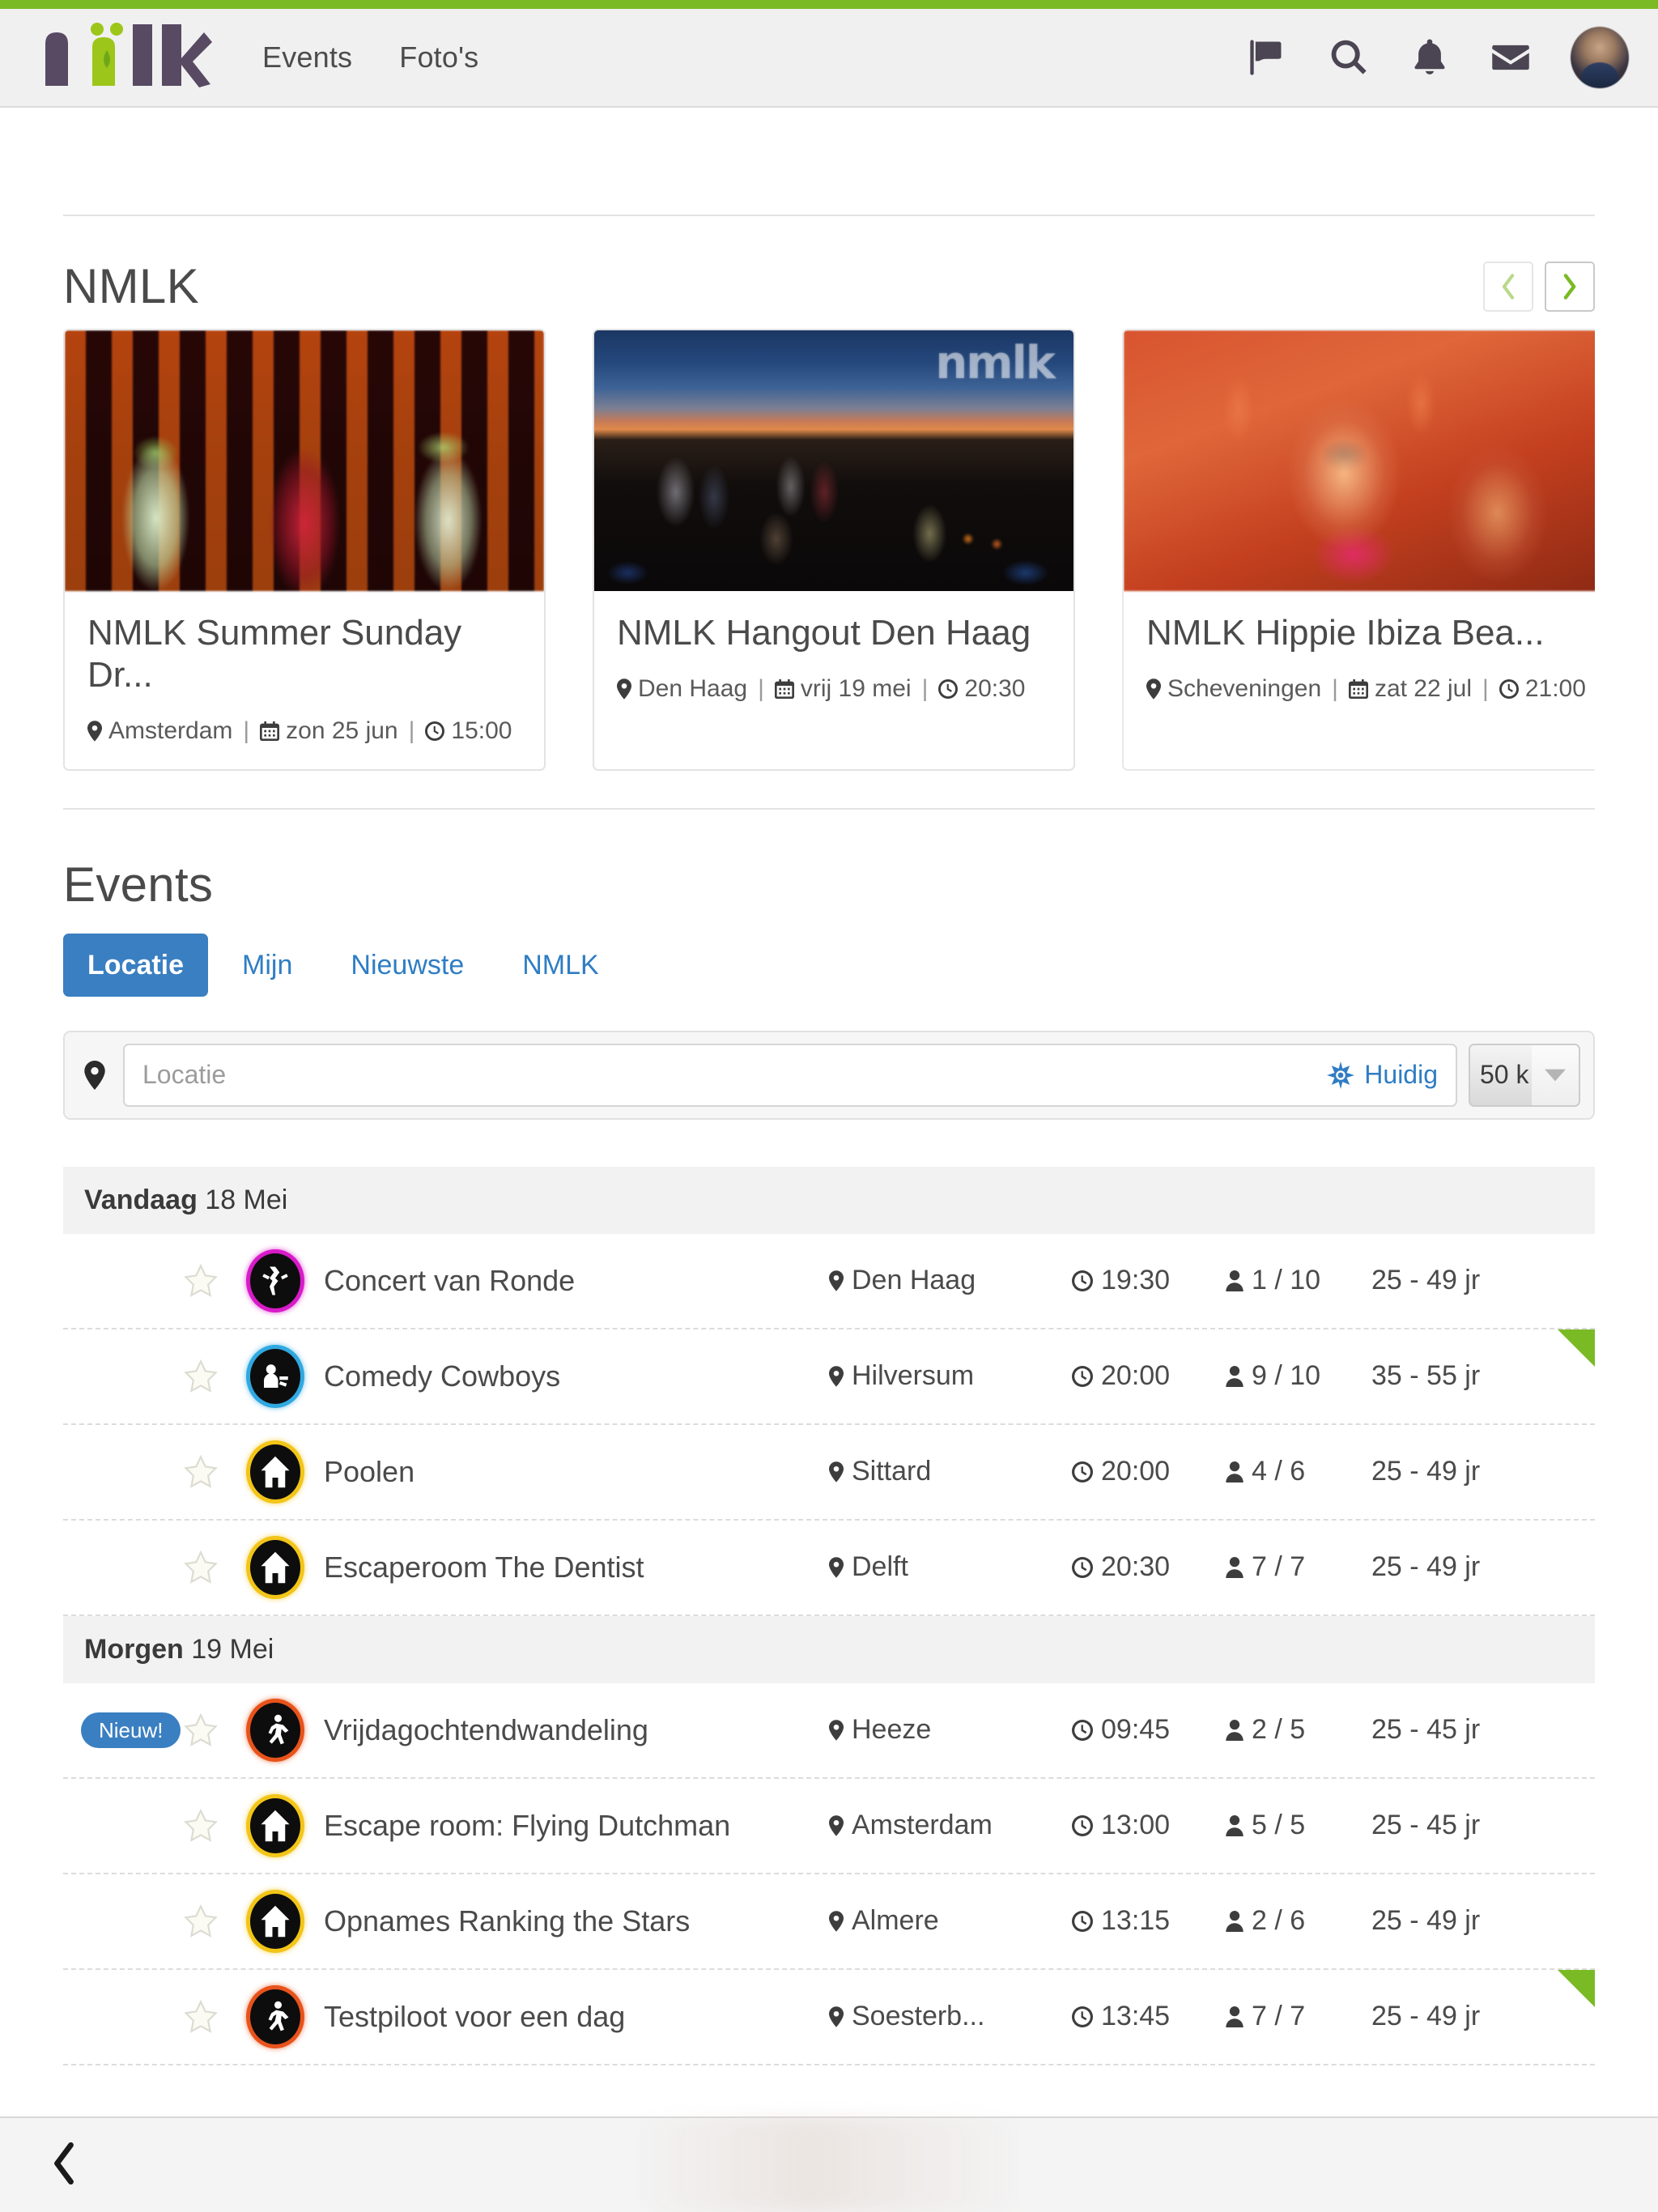 This screenshot has width=1658, height=2212. I want to click on top-accent-bar, so click(829, 5).